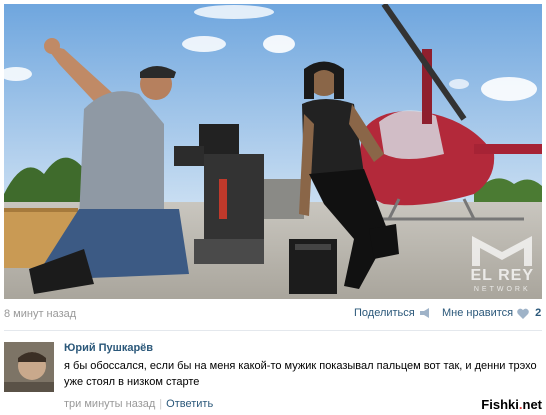  What do you see at coordinates (40, 314) in the screenshot?
I see `post-time: 8 минут назад` at bounding box center [40, 314].